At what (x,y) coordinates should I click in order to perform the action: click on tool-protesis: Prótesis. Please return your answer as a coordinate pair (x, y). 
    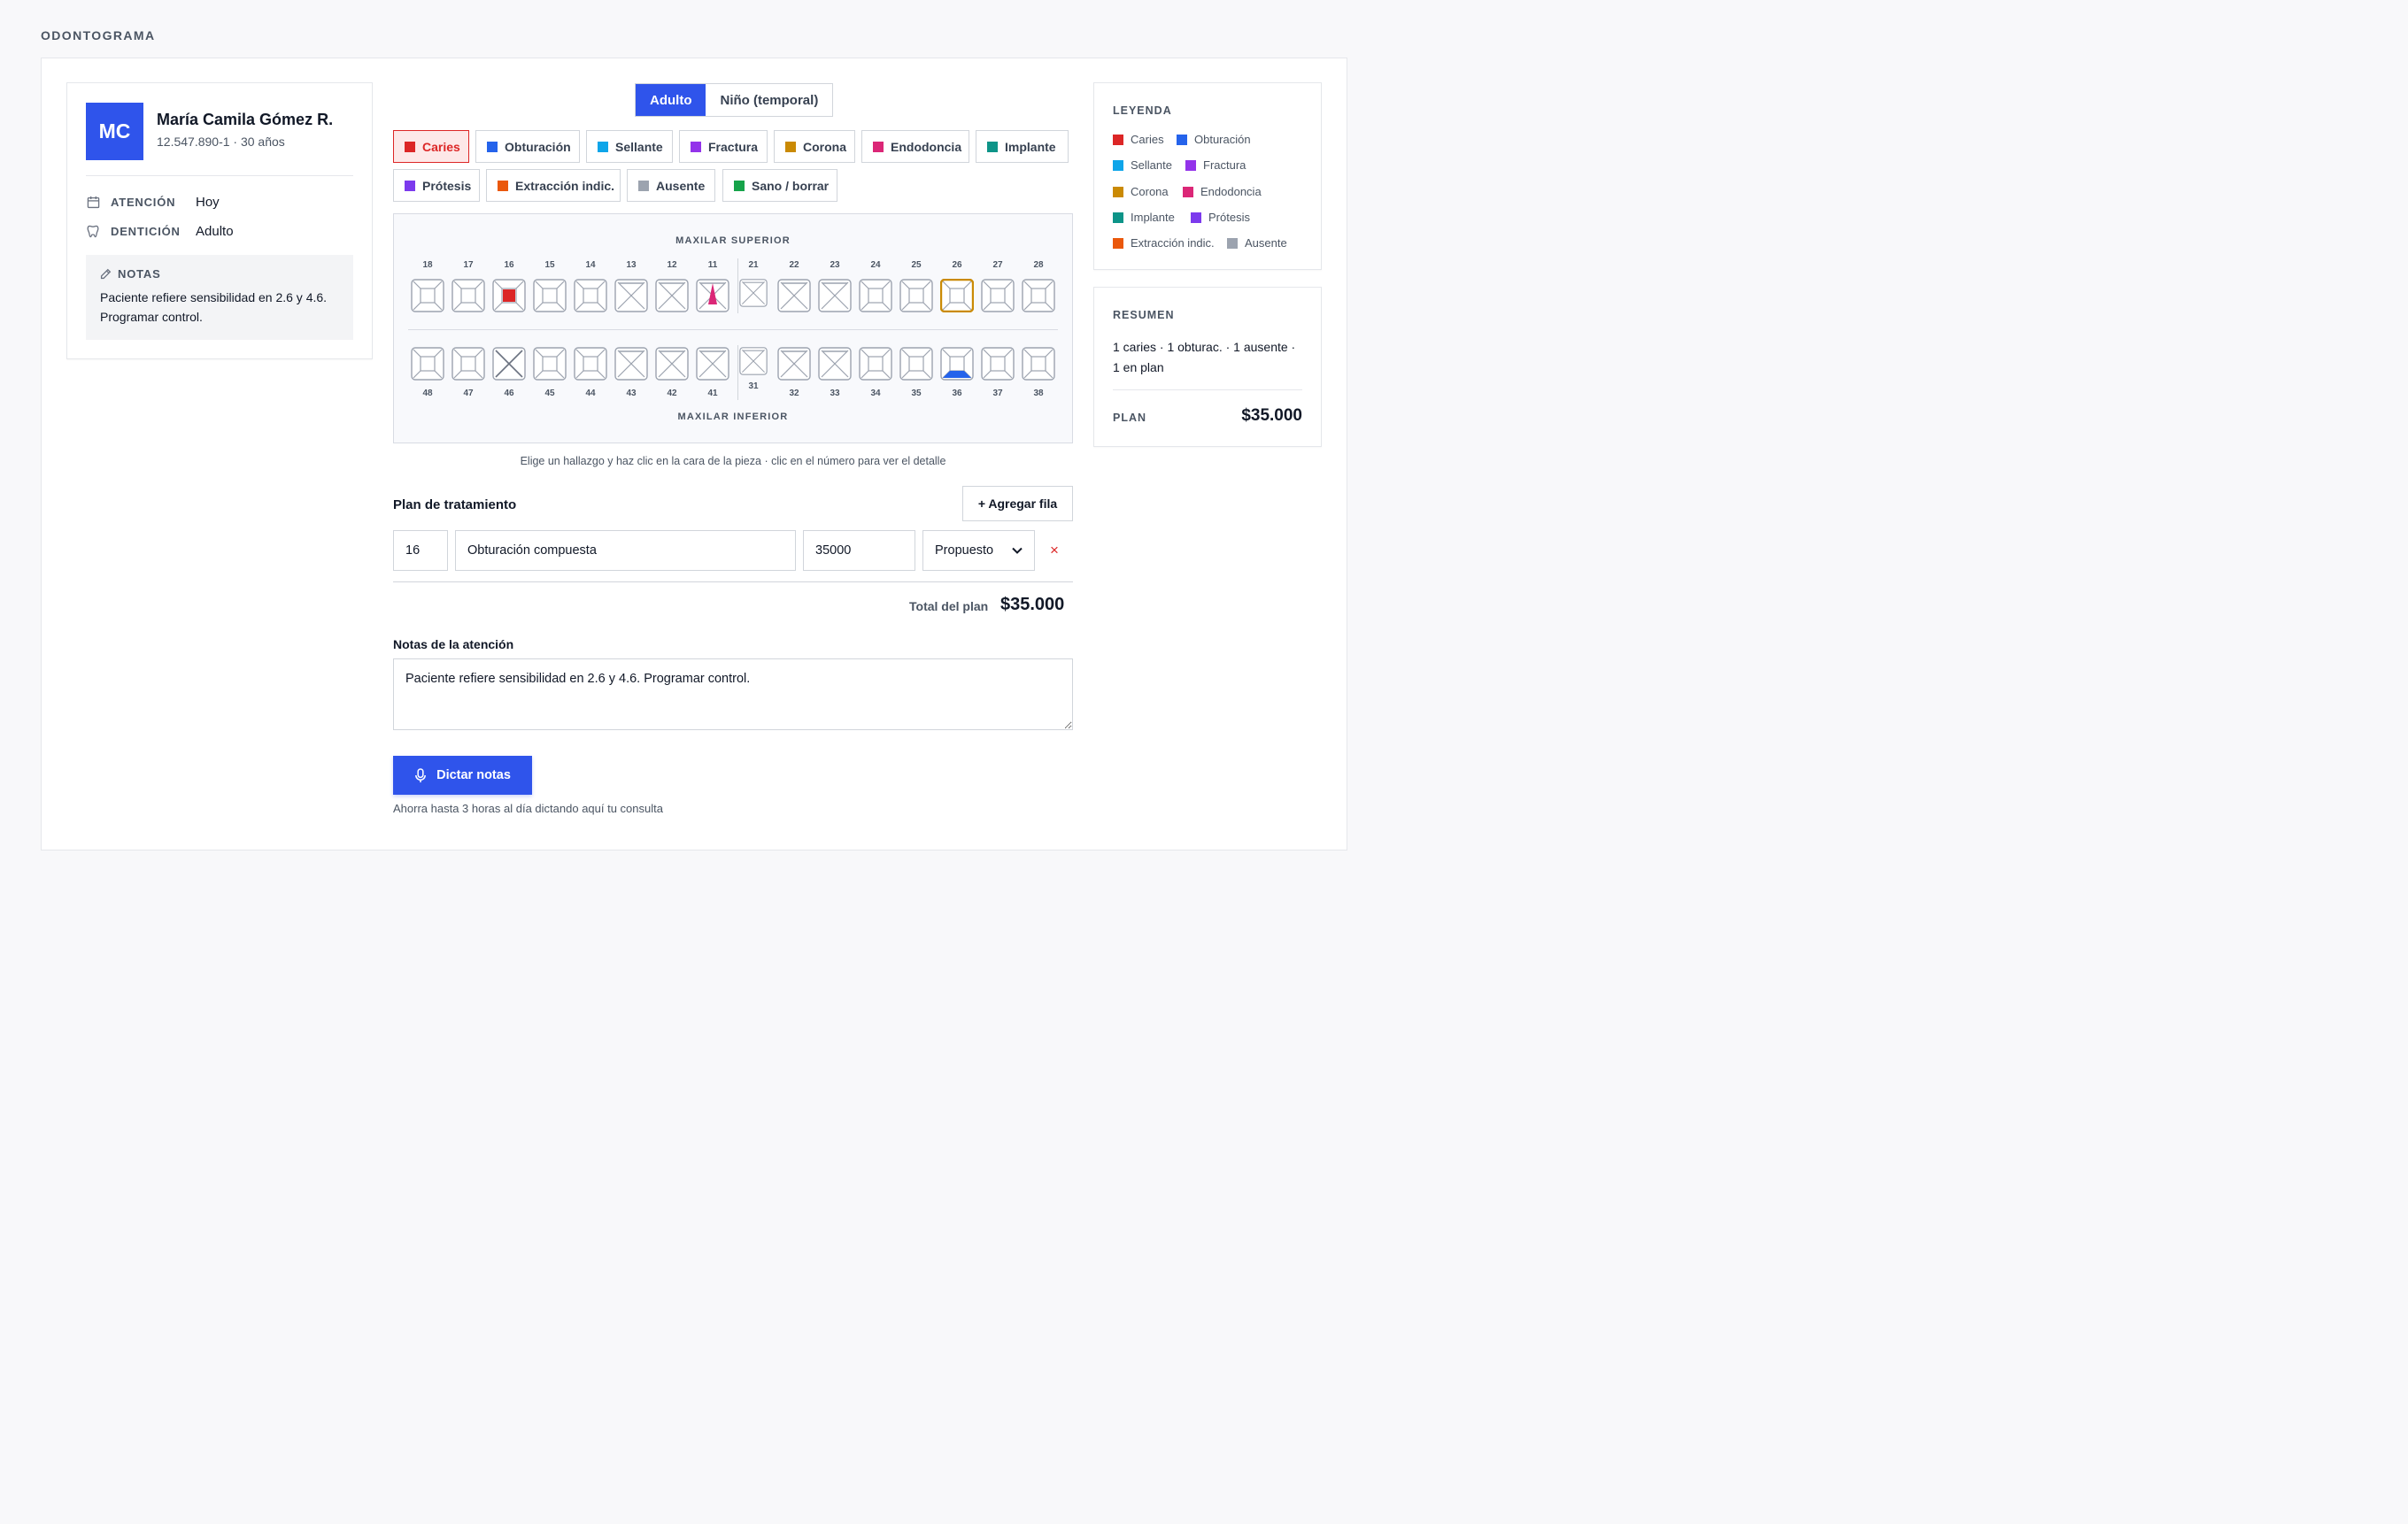
    Looking at the image, I should click on (436, 185).